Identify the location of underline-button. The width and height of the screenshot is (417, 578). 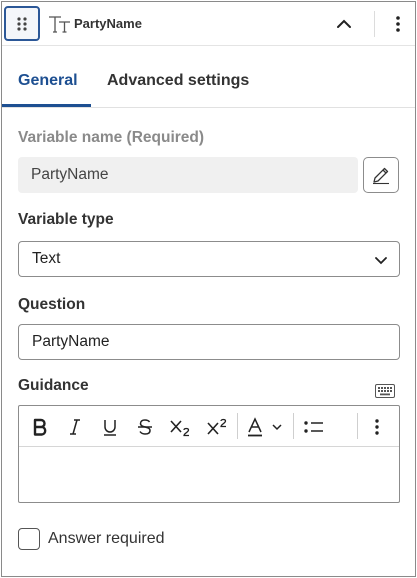
(110, 427).